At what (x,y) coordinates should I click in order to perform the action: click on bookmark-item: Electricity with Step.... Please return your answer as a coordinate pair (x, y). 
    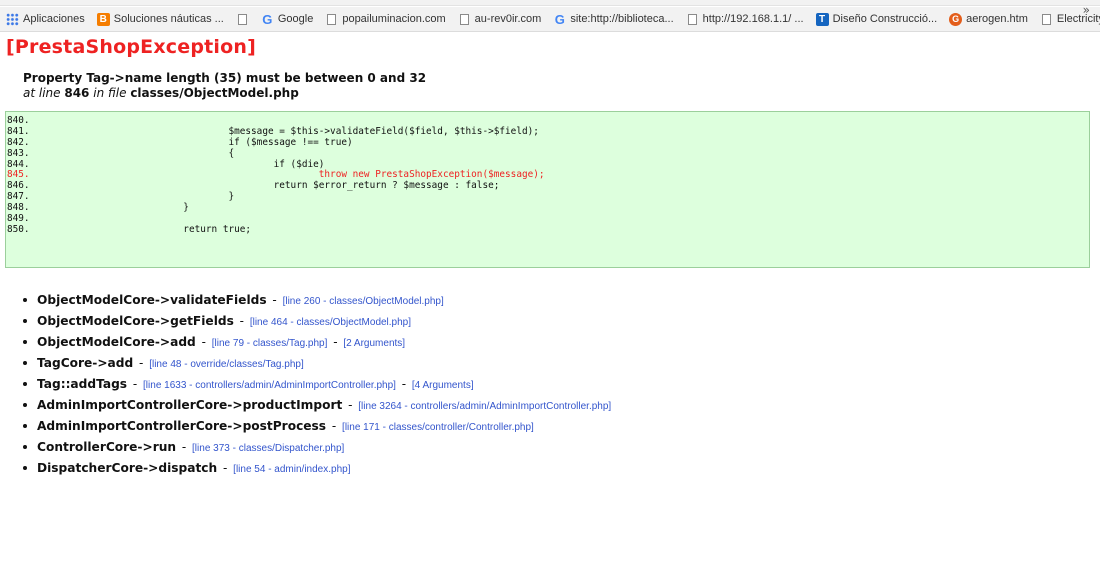
    Looking at the image, I should click on (1067, 19).